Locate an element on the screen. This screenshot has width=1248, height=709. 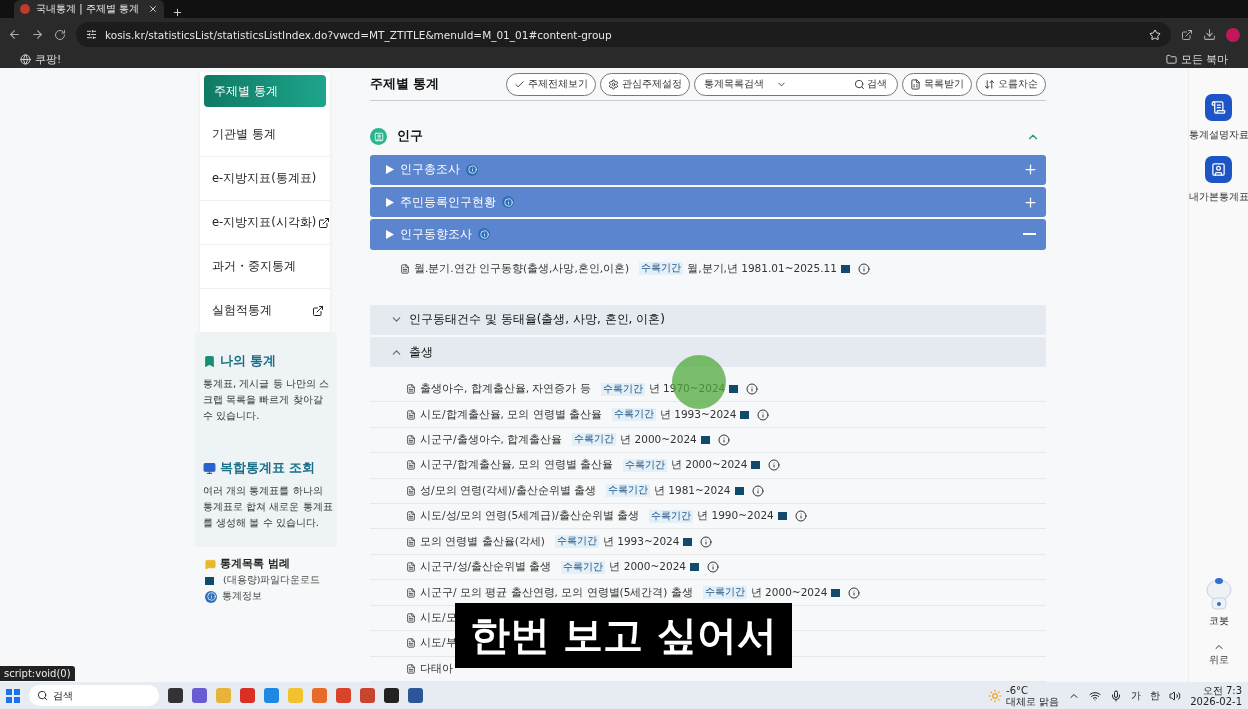
sidebar-menu-item: e-지방지표(통계표) is located at coordinates (265, 179).